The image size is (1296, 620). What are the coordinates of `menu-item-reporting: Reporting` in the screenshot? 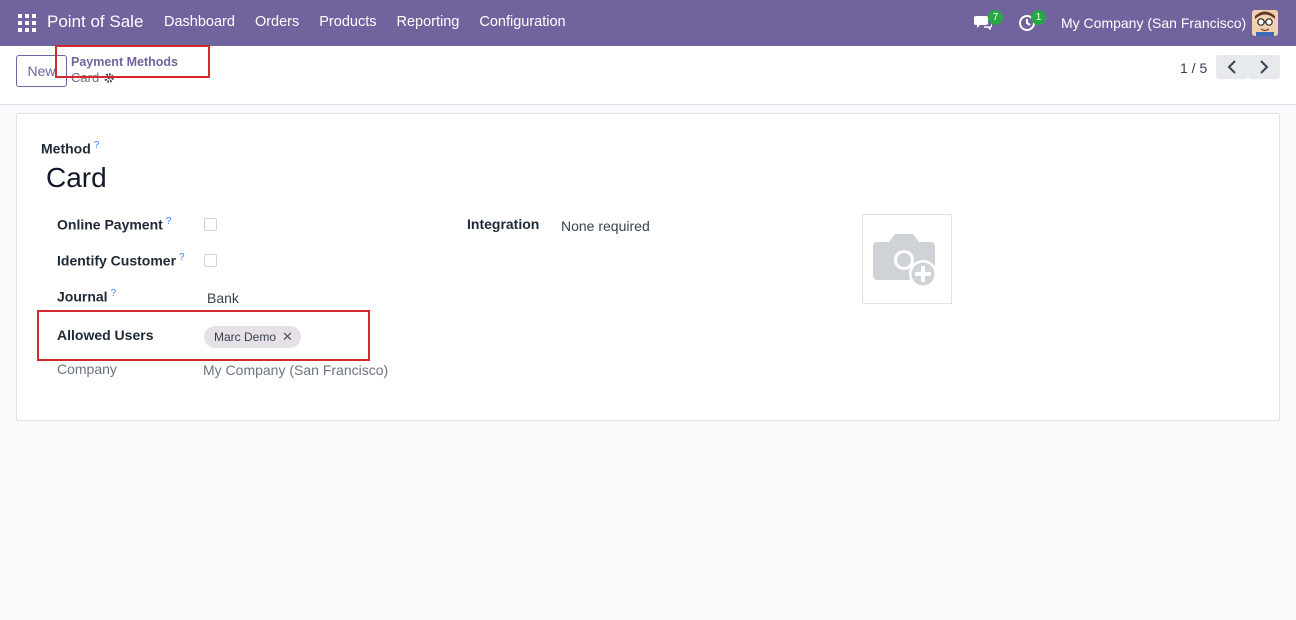 It's located at (428, 22).